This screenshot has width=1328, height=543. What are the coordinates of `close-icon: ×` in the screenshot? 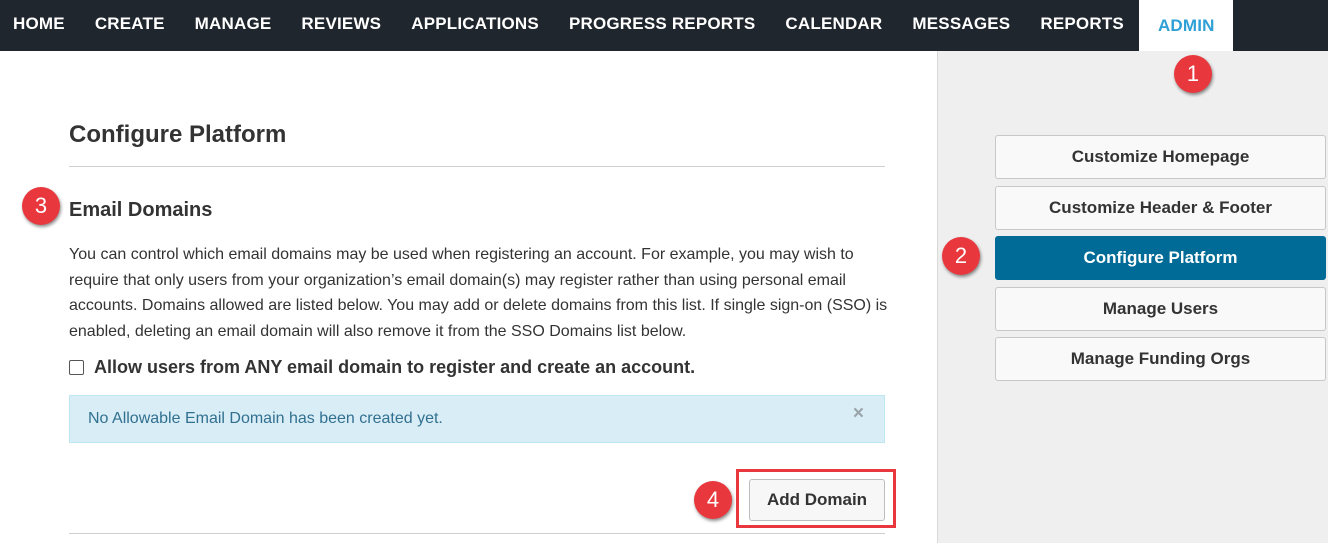 It's located at (858, 414).